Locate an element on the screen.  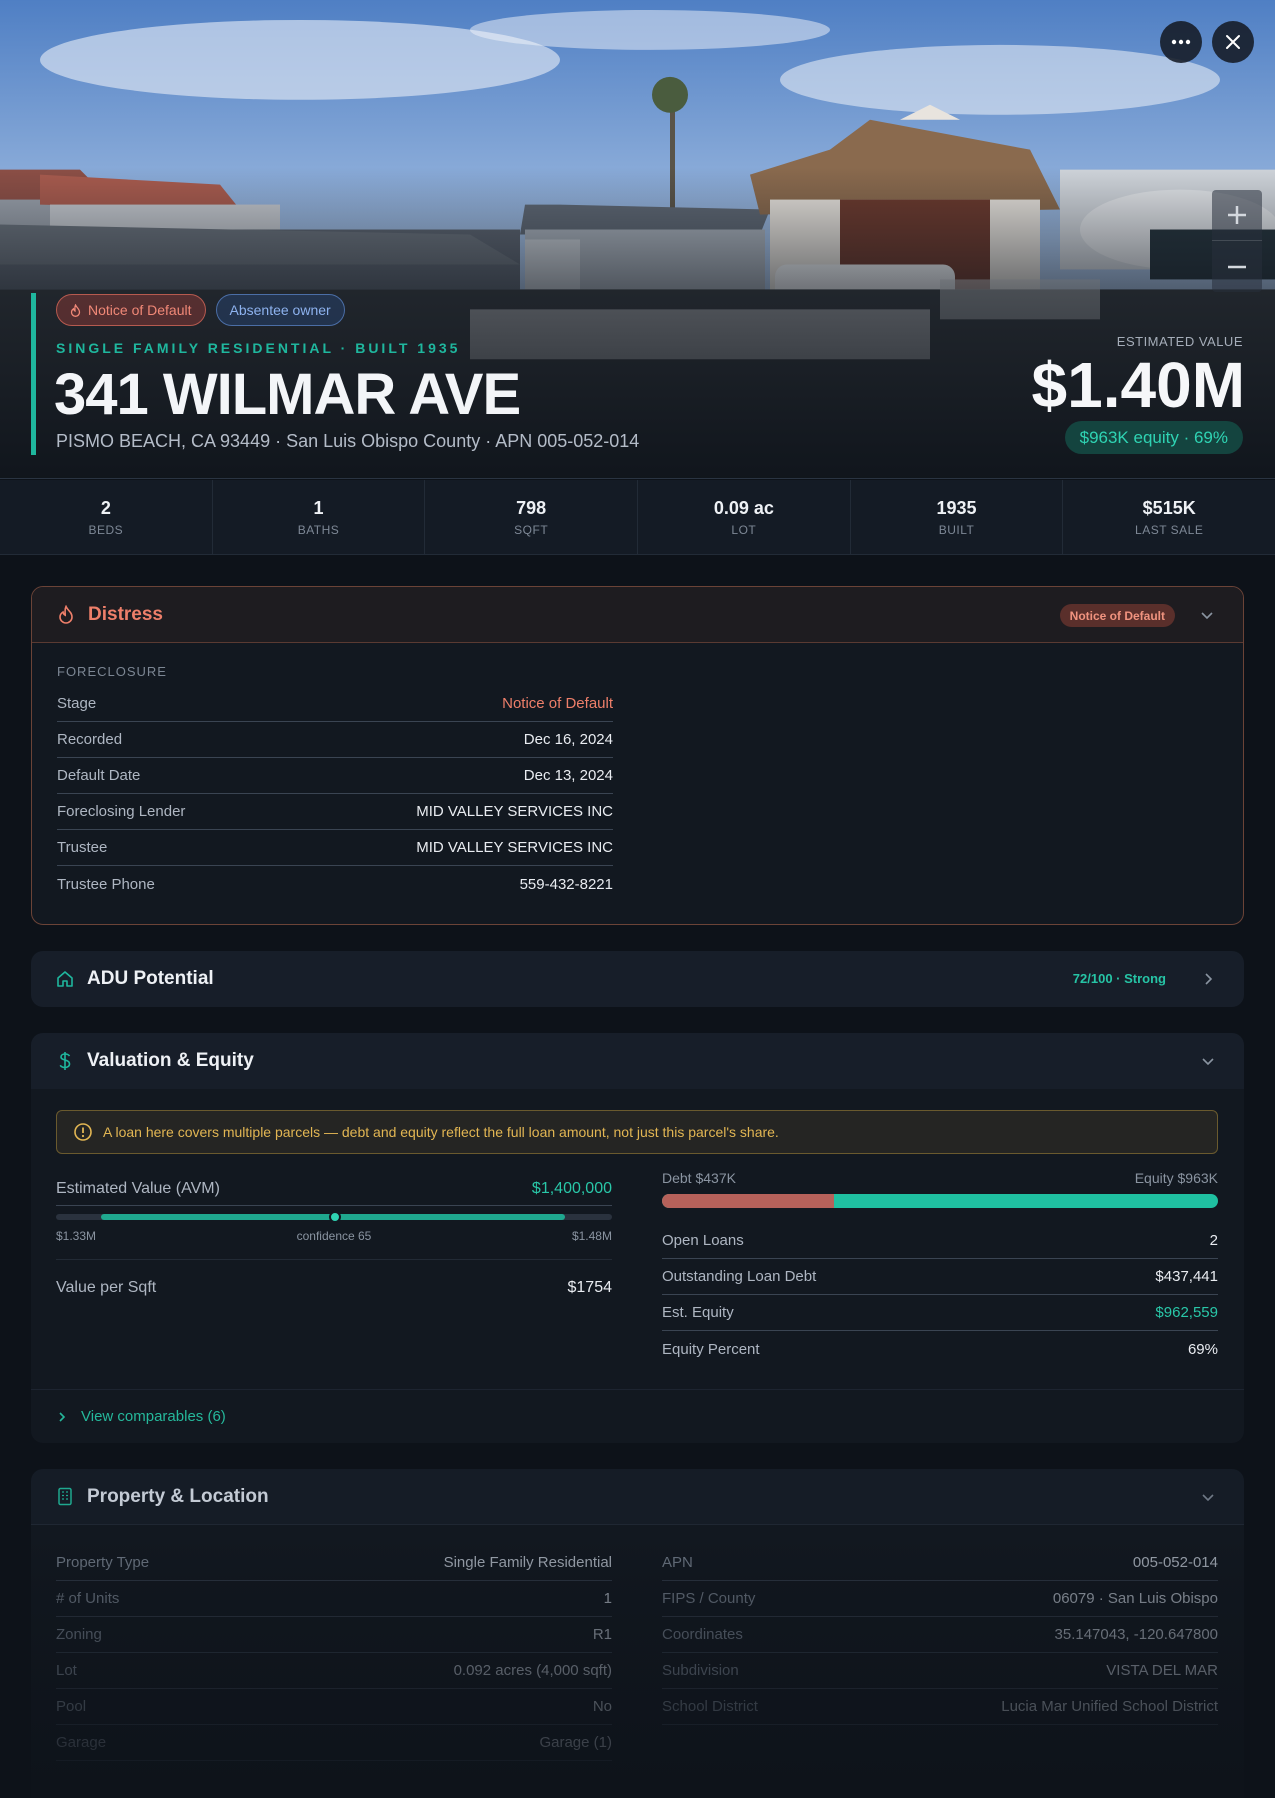
kv-key: Coordinates is located at coordinates (702, 1634).